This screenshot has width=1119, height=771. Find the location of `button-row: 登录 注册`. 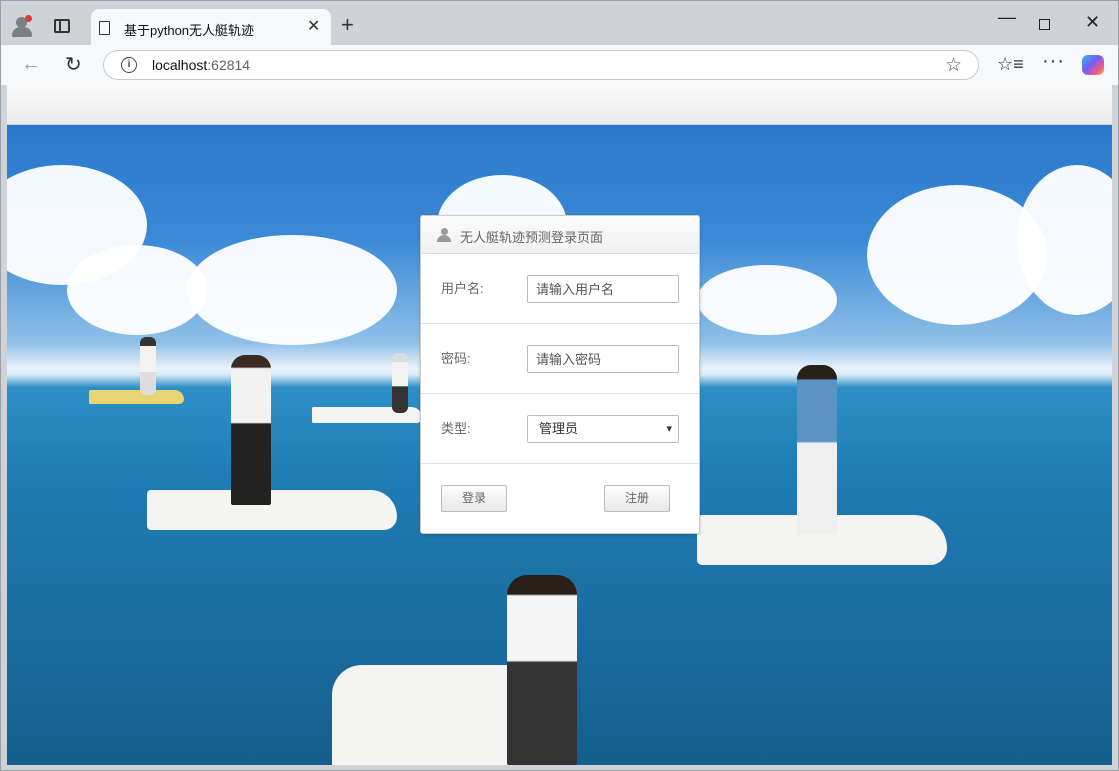

button-row: 登录 注册 is located at coordinates (560, 499).